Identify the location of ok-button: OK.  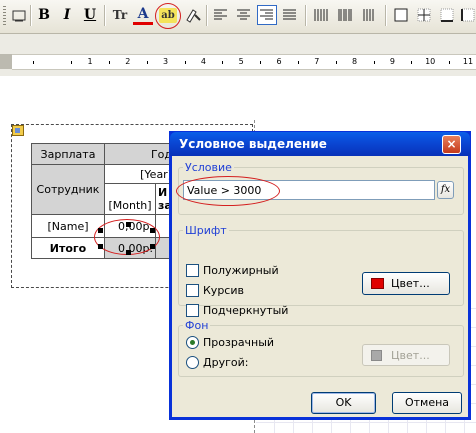
(343, 403).